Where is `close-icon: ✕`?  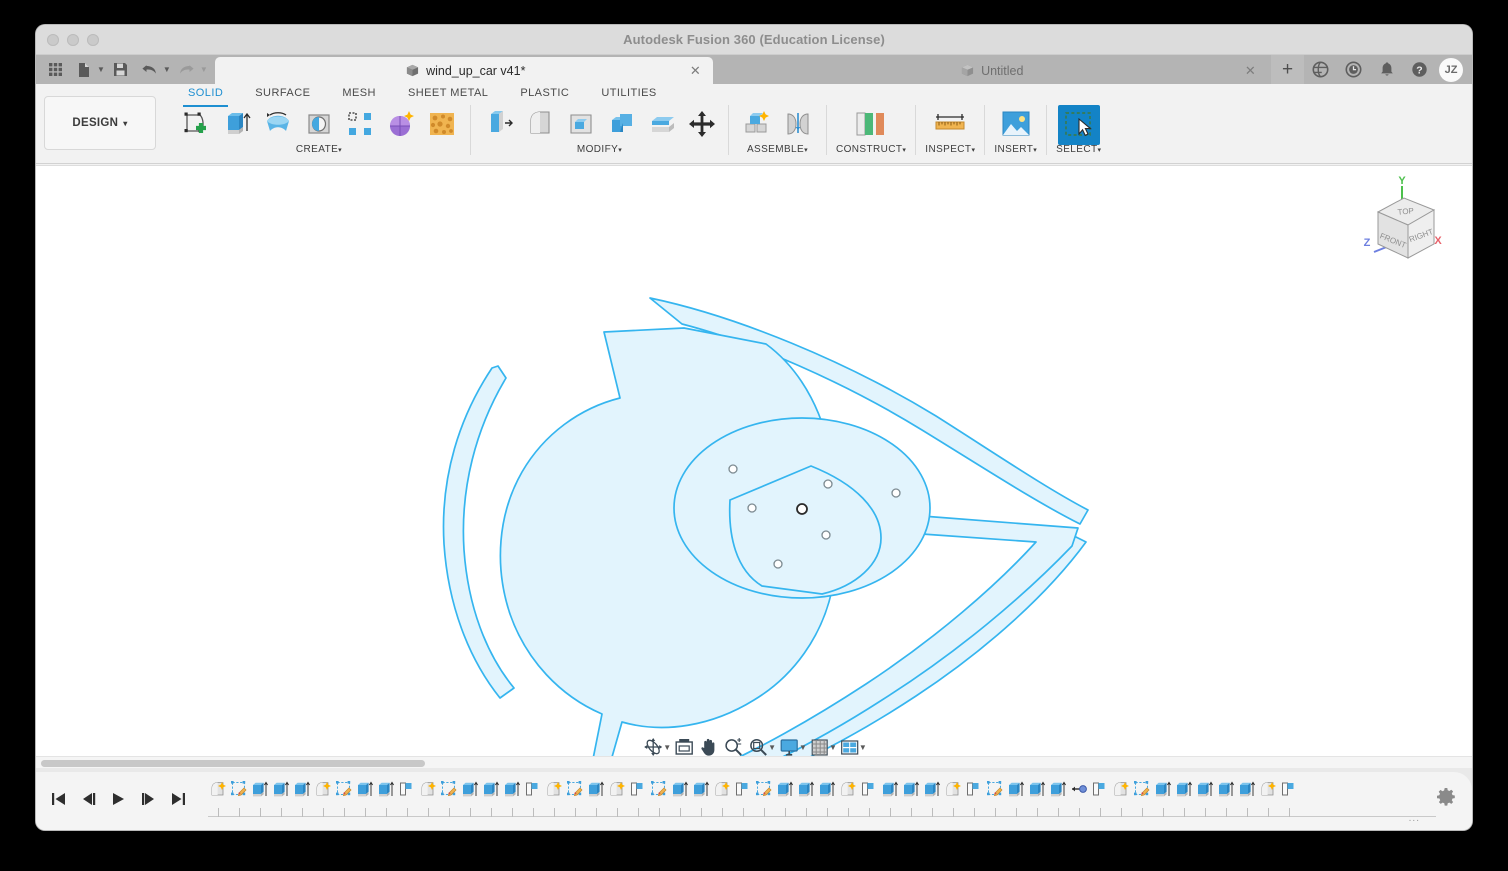
close-icon: ✕ is located at coordinates (1250, 71).